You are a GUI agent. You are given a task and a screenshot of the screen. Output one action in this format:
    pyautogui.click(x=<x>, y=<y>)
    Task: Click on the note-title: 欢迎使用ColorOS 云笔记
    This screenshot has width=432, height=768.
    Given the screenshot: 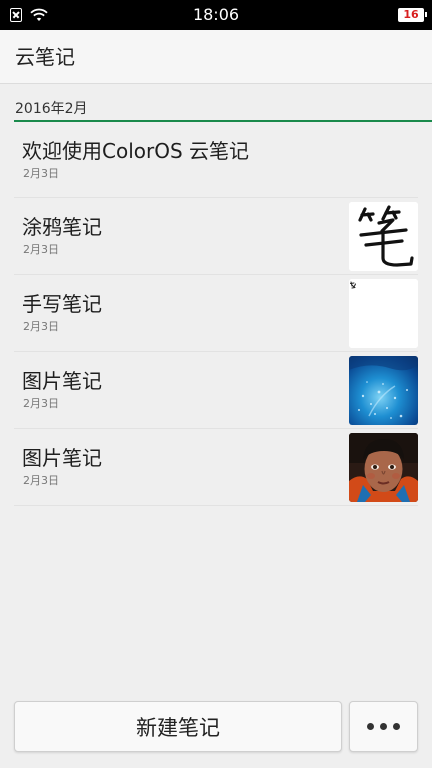 What is the action you would take?
    pyautogui.click(x=136, y=151)
    